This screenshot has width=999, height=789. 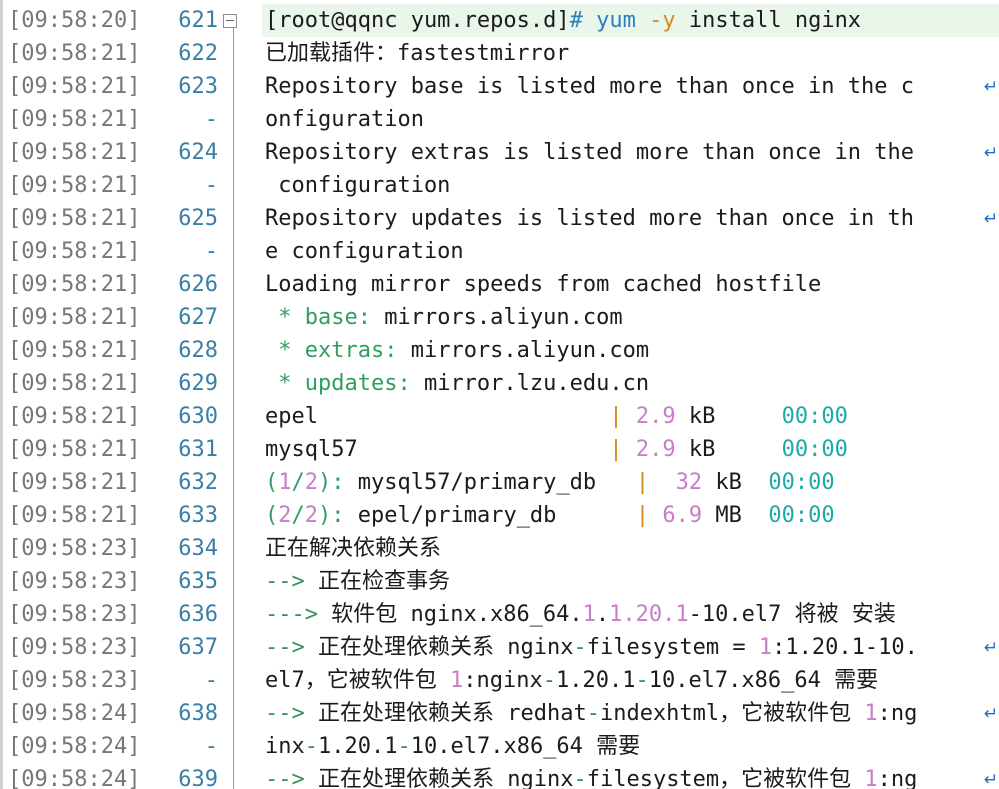 I want to click on text-segment: 1.20.1, so click(x=649, y=614).